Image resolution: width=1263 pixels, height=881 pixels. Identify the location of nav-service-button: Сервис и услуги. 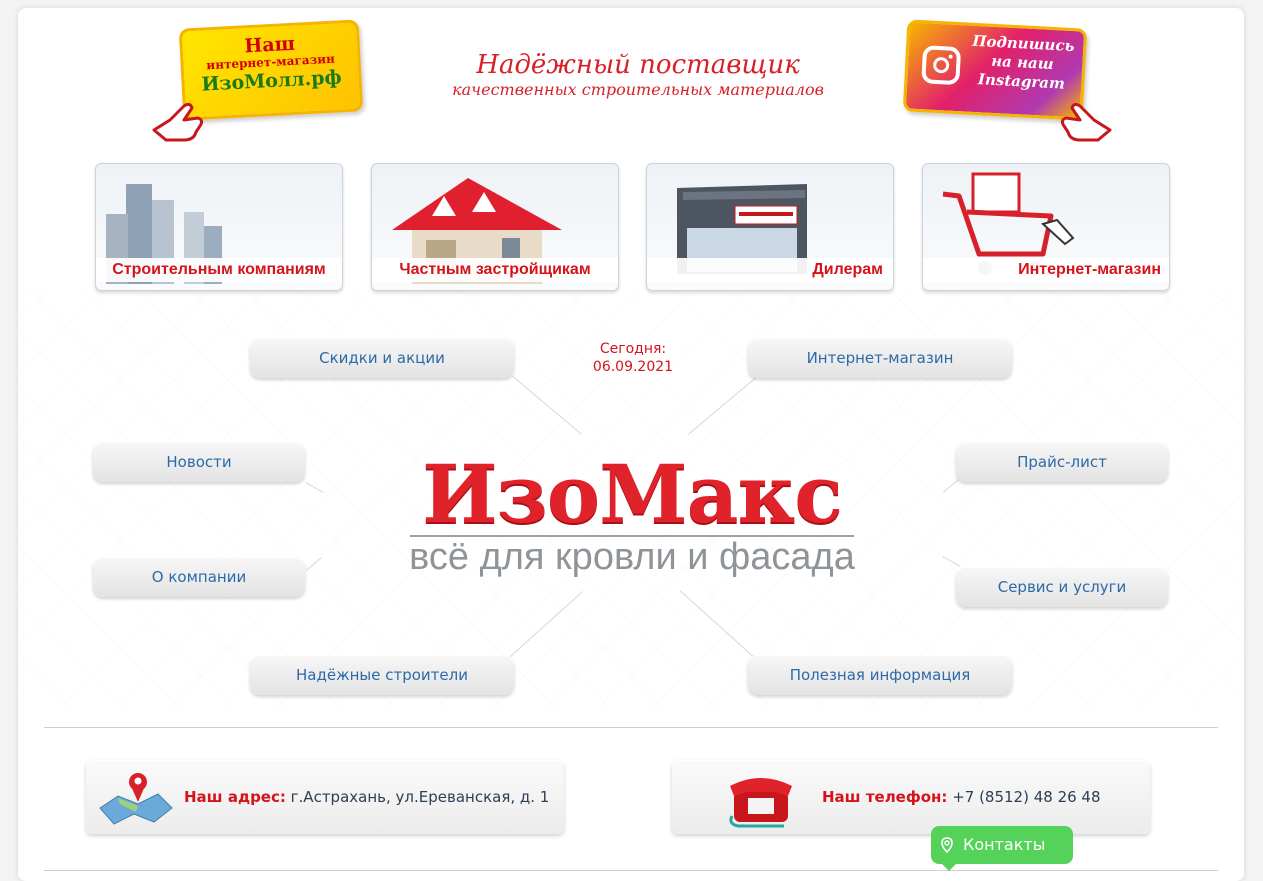
(1062, 587).